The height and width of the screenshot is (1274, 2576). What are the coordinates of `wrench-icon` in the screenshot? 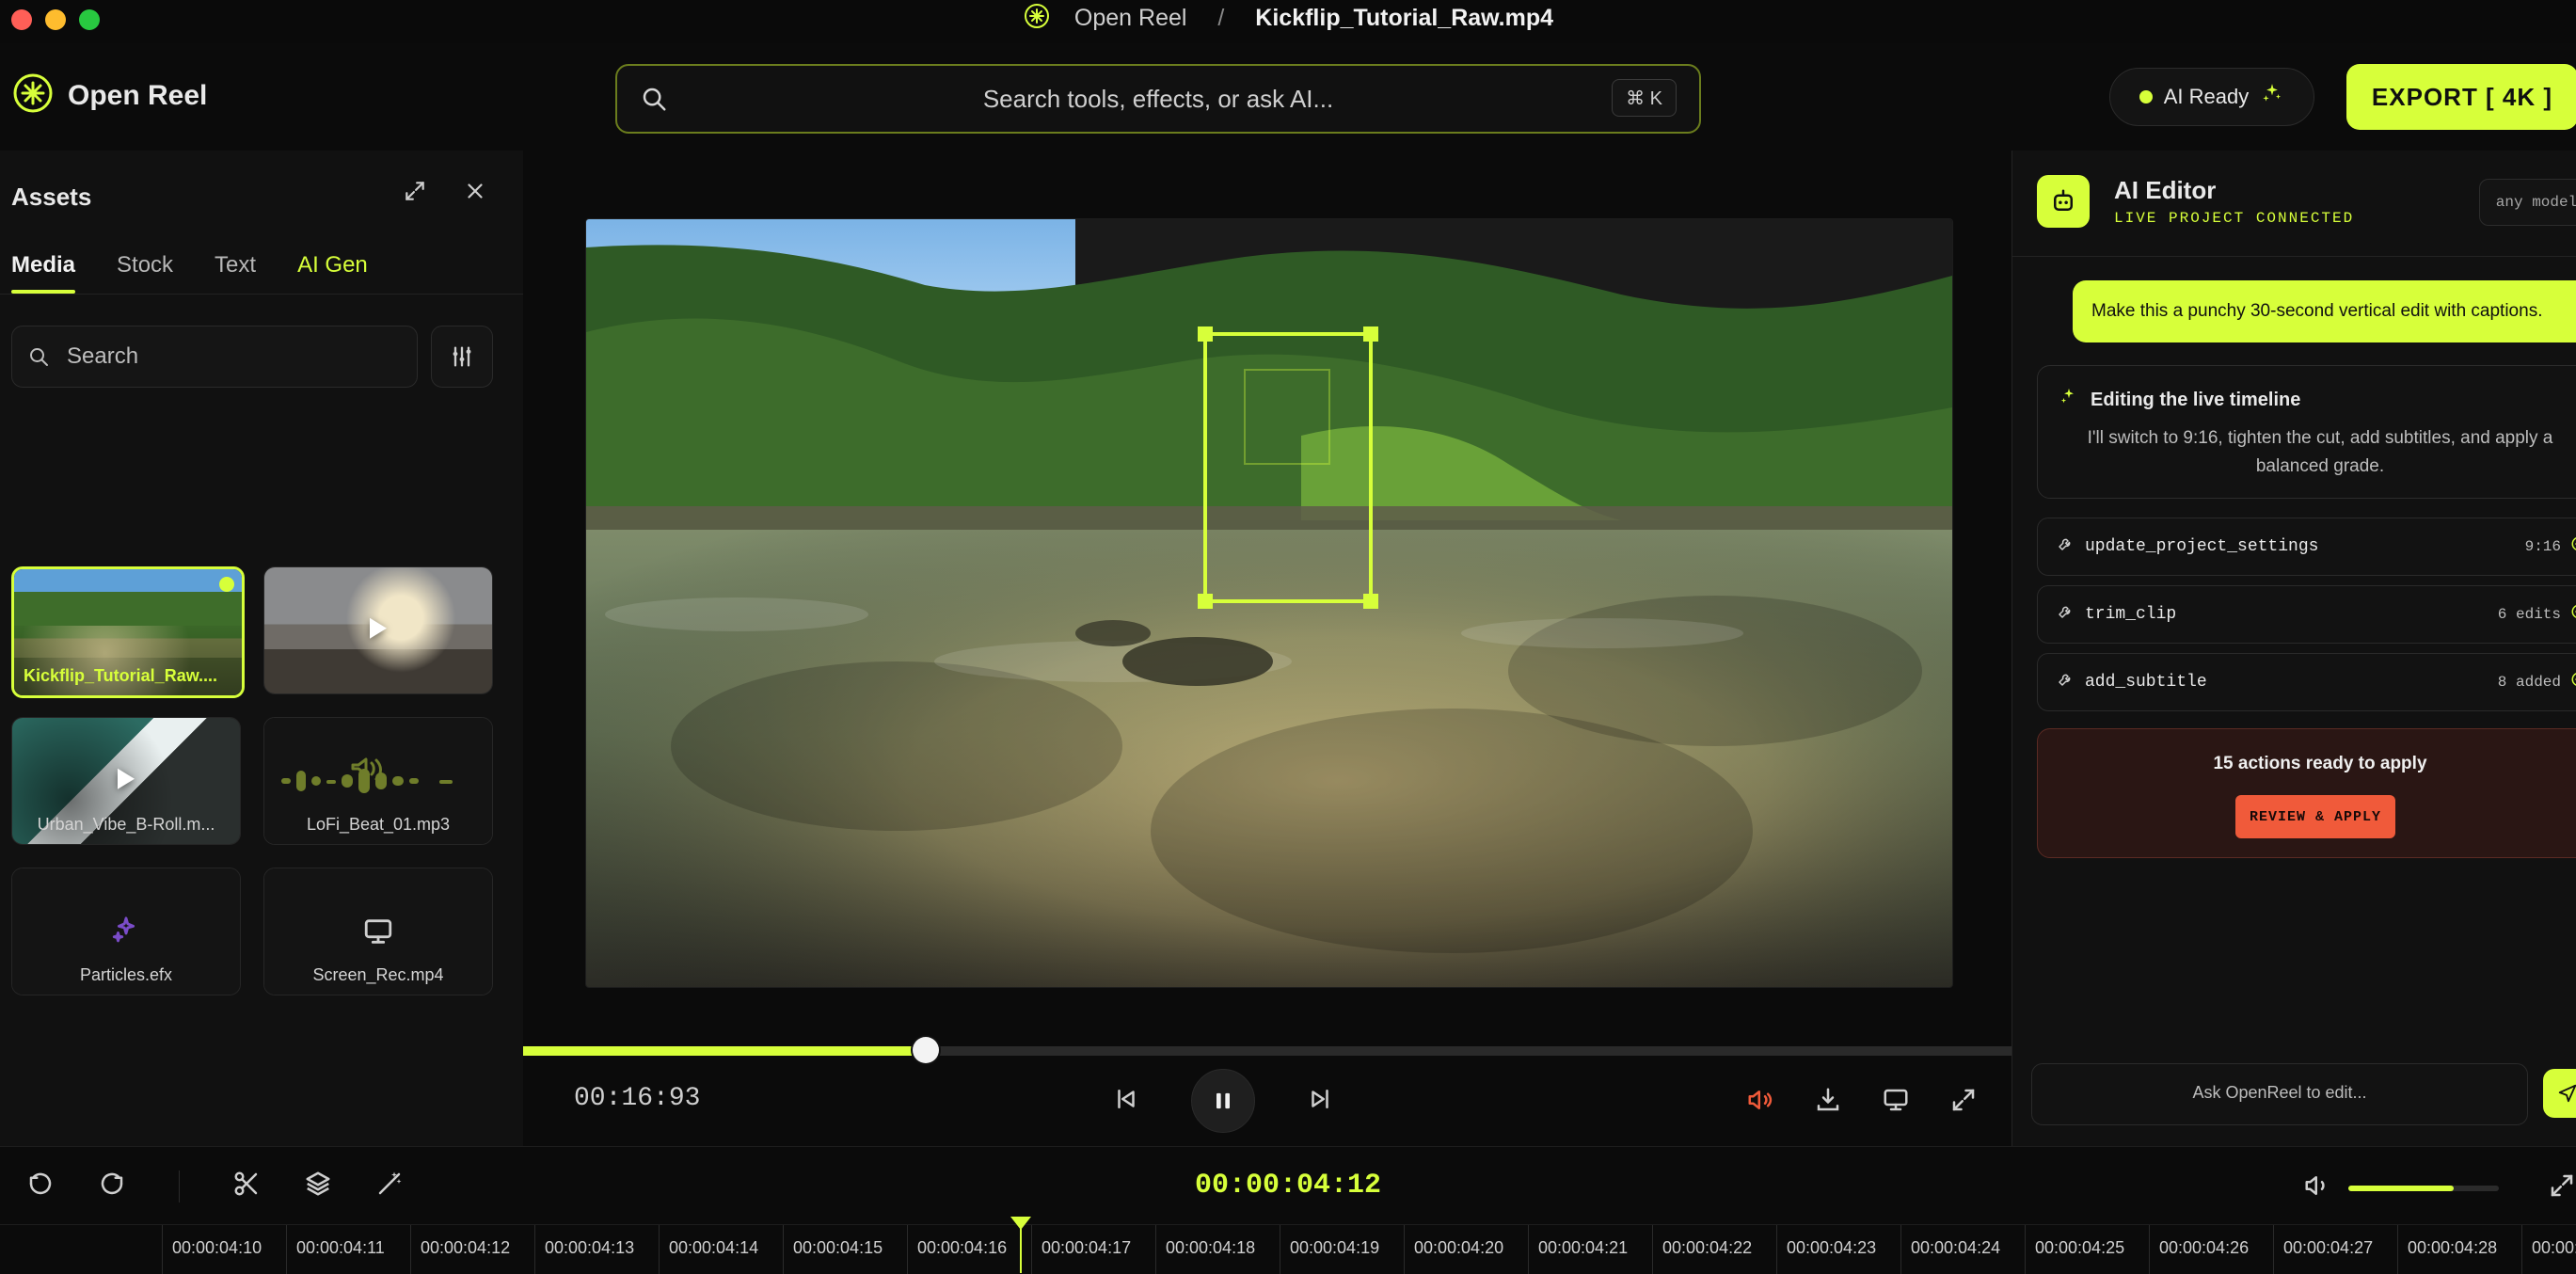 It's located at (2065, 546).